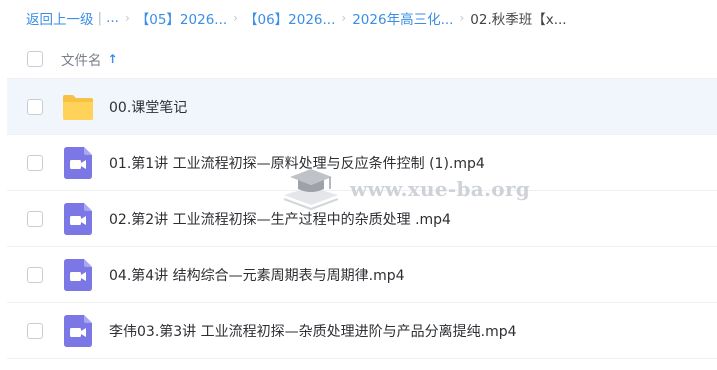 This screenshot has height=370, width=717. Describe the element at coordinates (148, 107) in the screenshot. I see `file-name: 00.课堂笔记` at that location.